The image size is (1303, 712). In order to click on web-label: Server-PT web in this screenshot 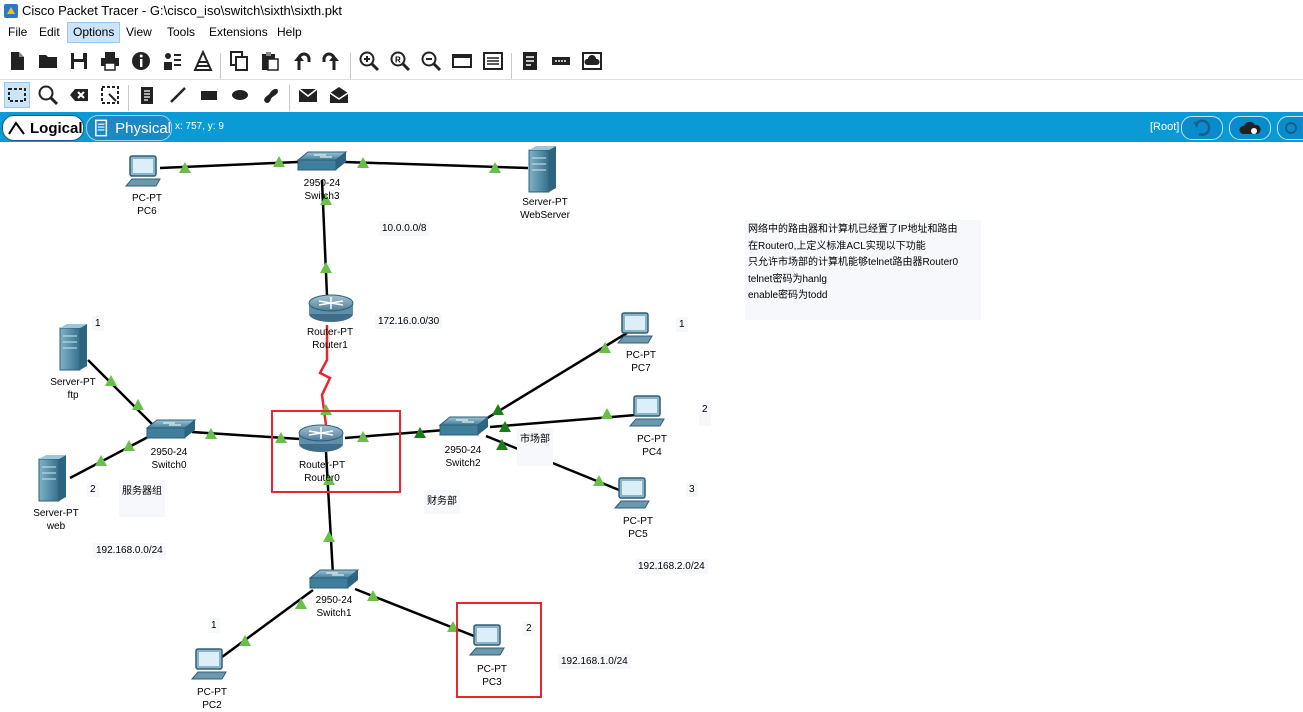, I will do `click(56, 520)`.